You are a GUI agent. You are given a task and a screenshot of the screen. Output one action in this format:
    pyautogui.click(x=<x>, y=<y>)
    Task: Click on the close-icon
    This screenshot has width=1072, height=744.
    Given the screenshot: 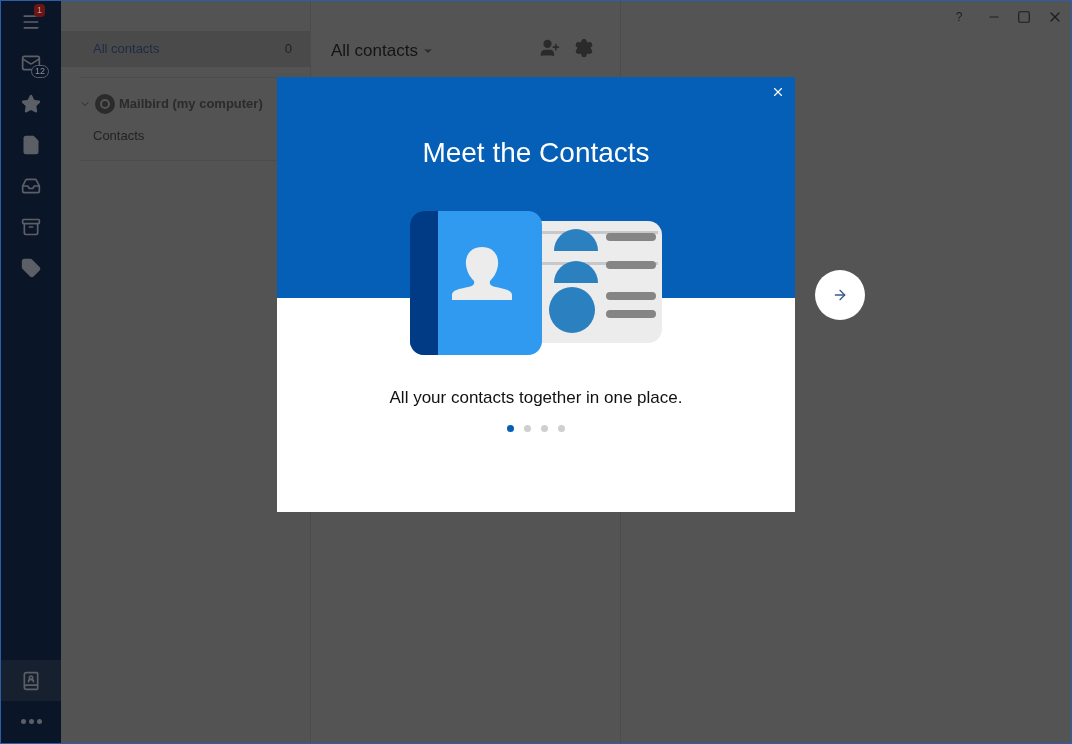 What is the action you would take?
    pyautogui.click(x=778, y=92)
    